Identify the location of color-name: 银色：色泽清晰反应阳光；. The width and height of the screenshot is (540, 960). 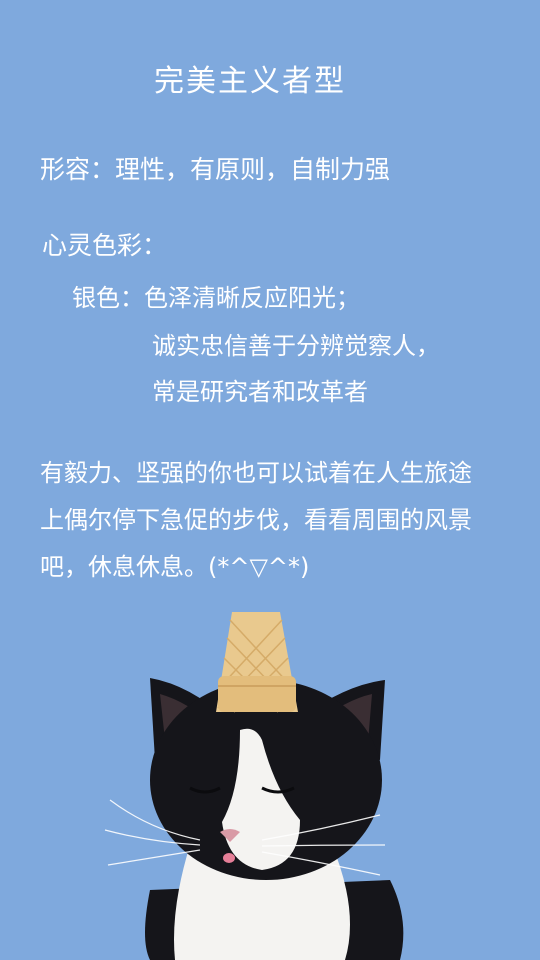
(216, 298).